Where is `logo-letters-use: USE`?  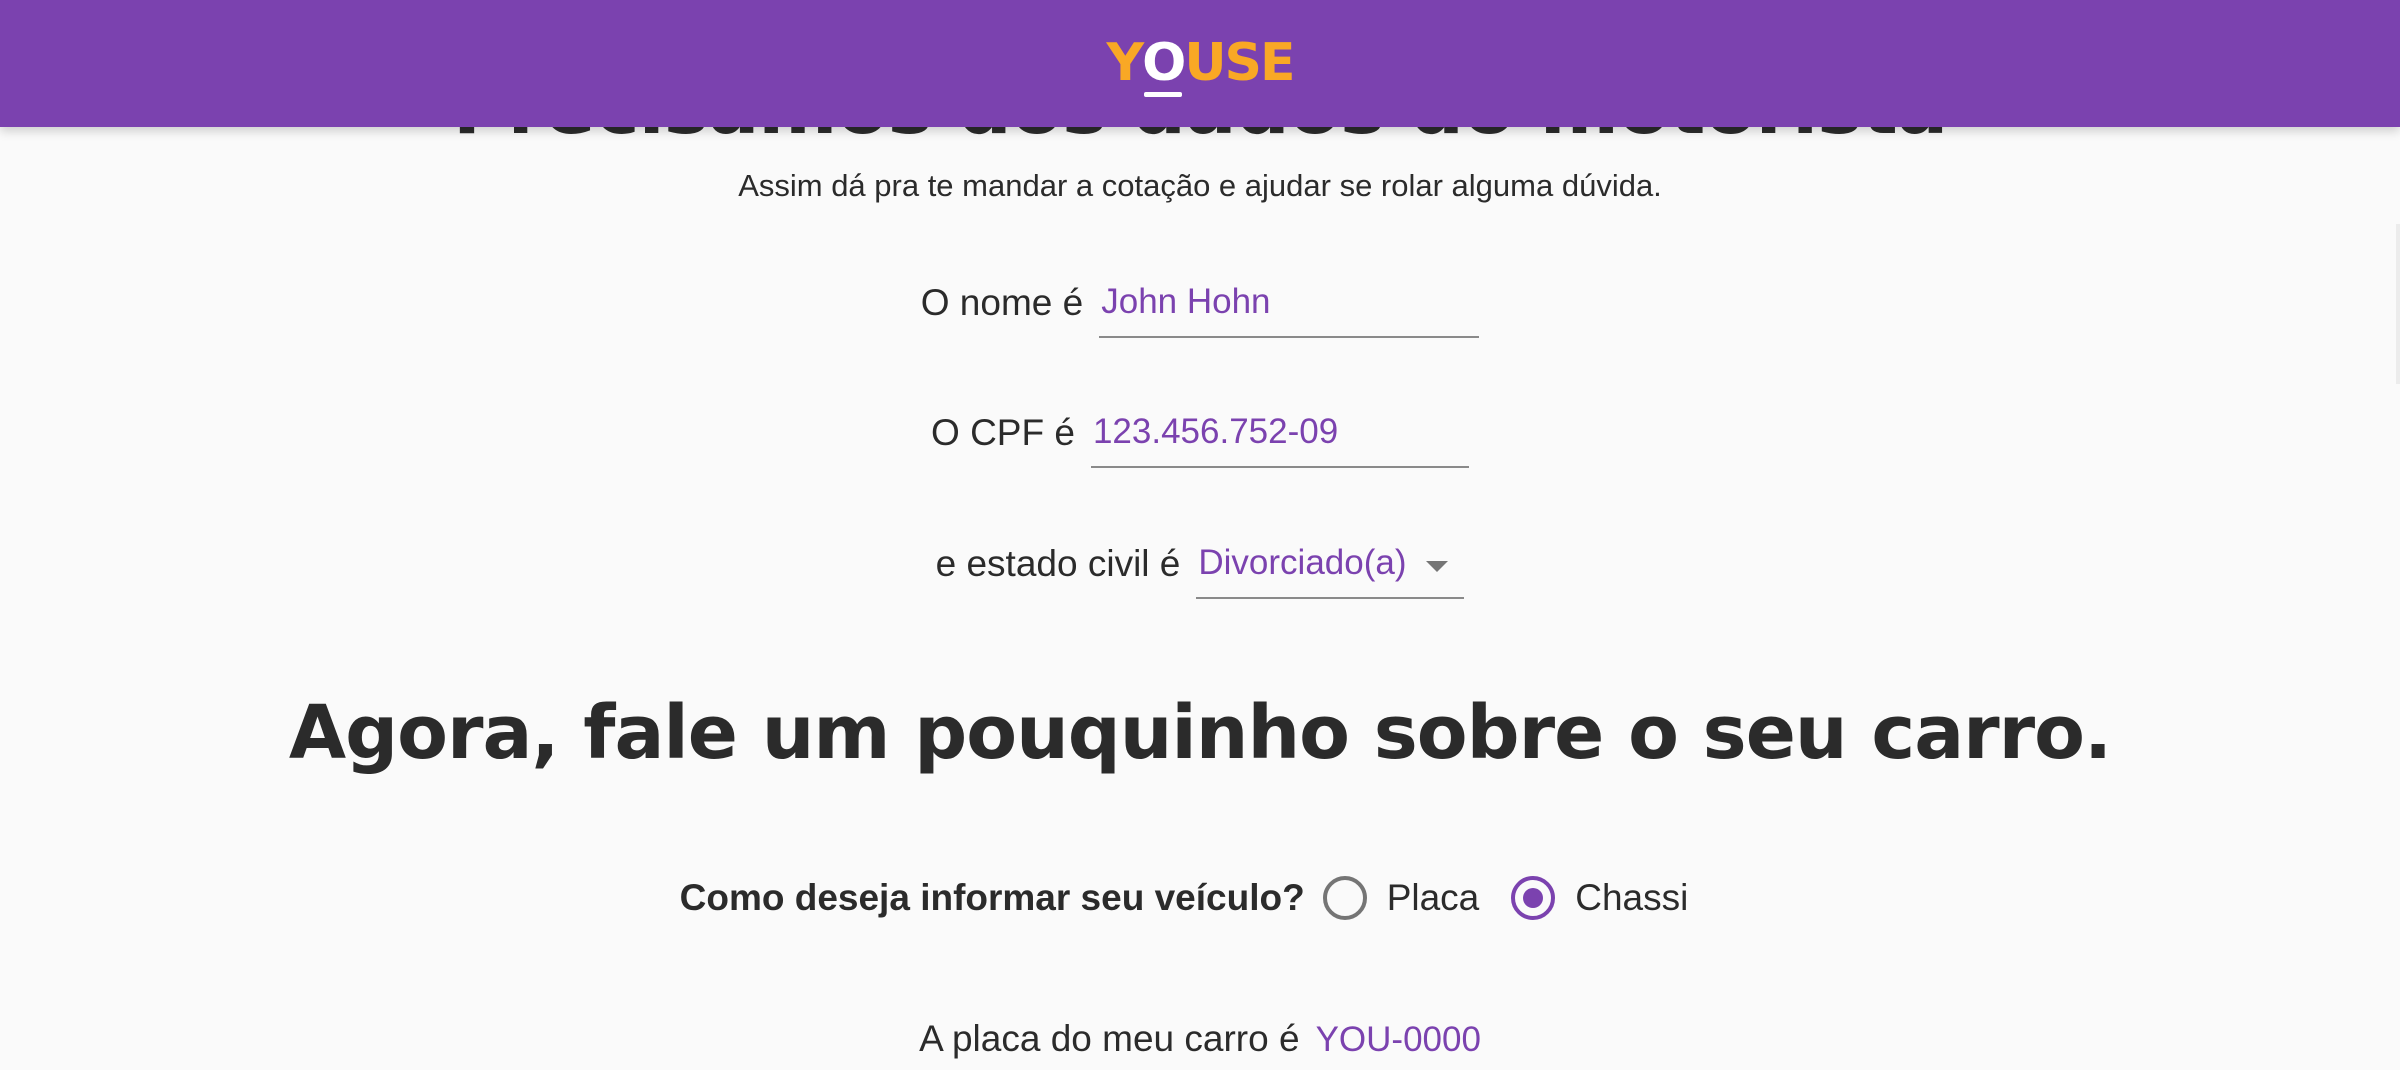
logo-letters-use: USE is located at coordinates (1239, 62).